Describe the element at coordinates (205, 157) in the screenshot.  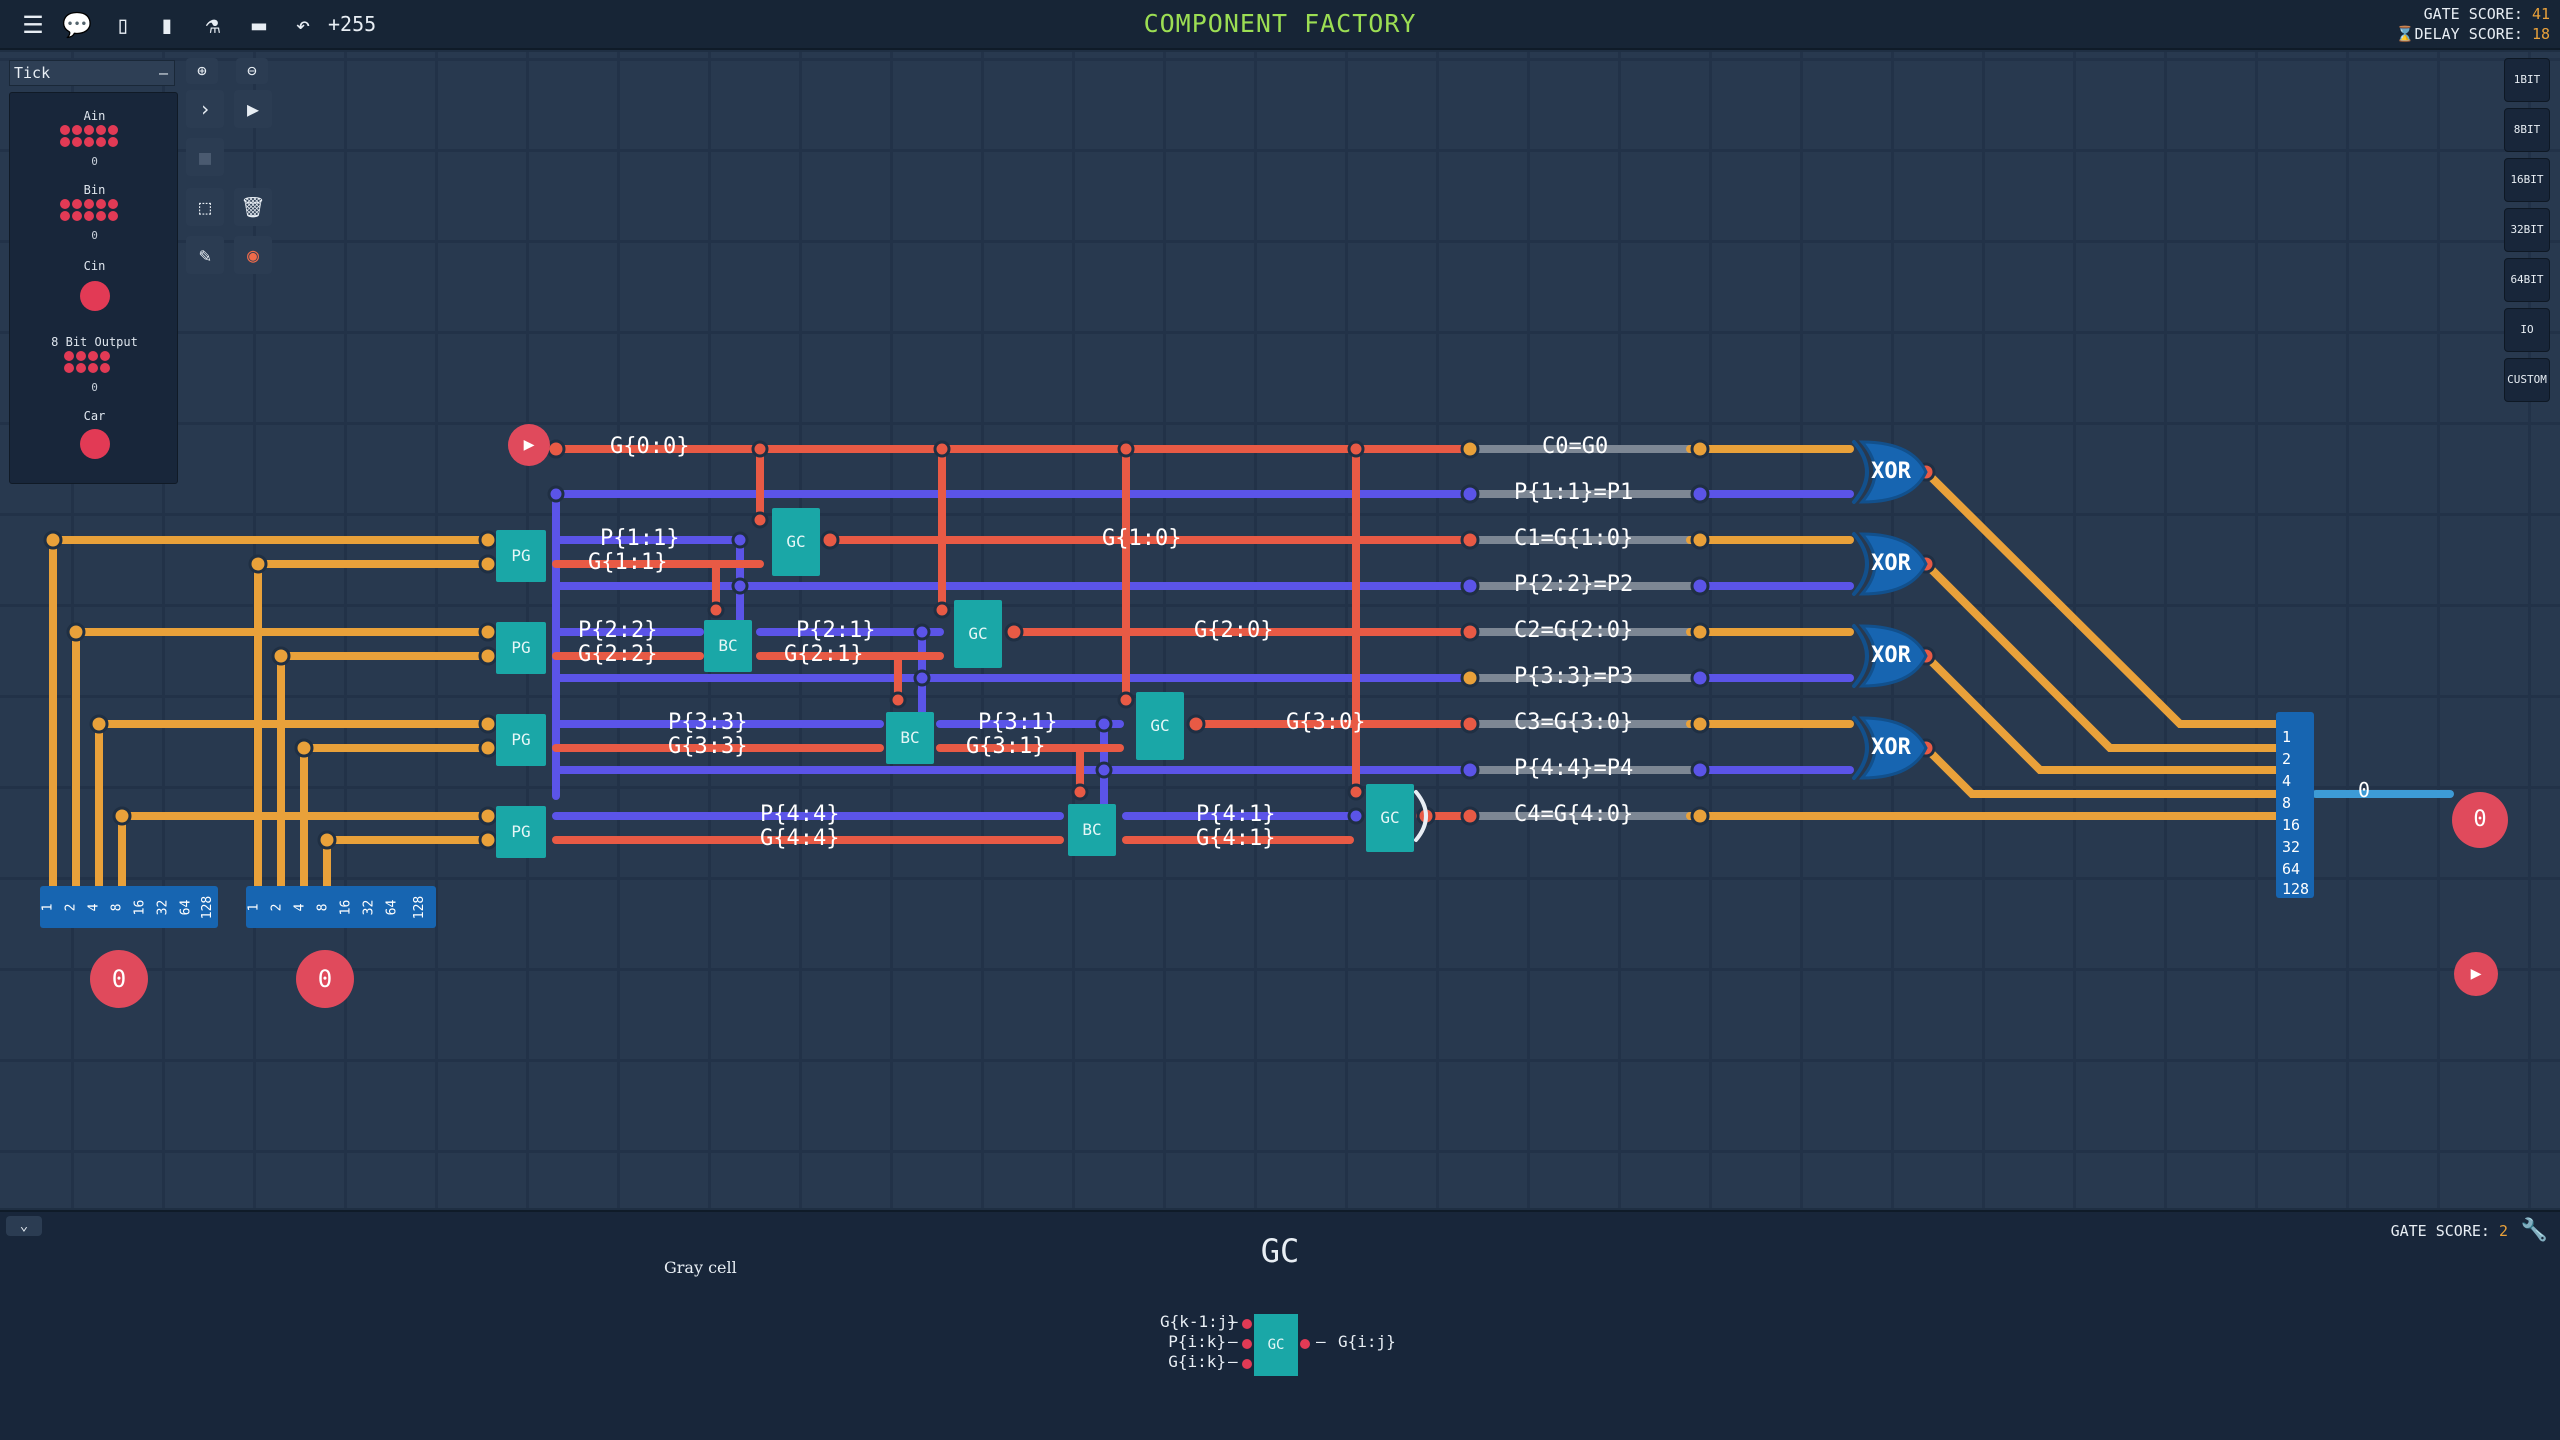
I see `stop-button: ■` at that location.